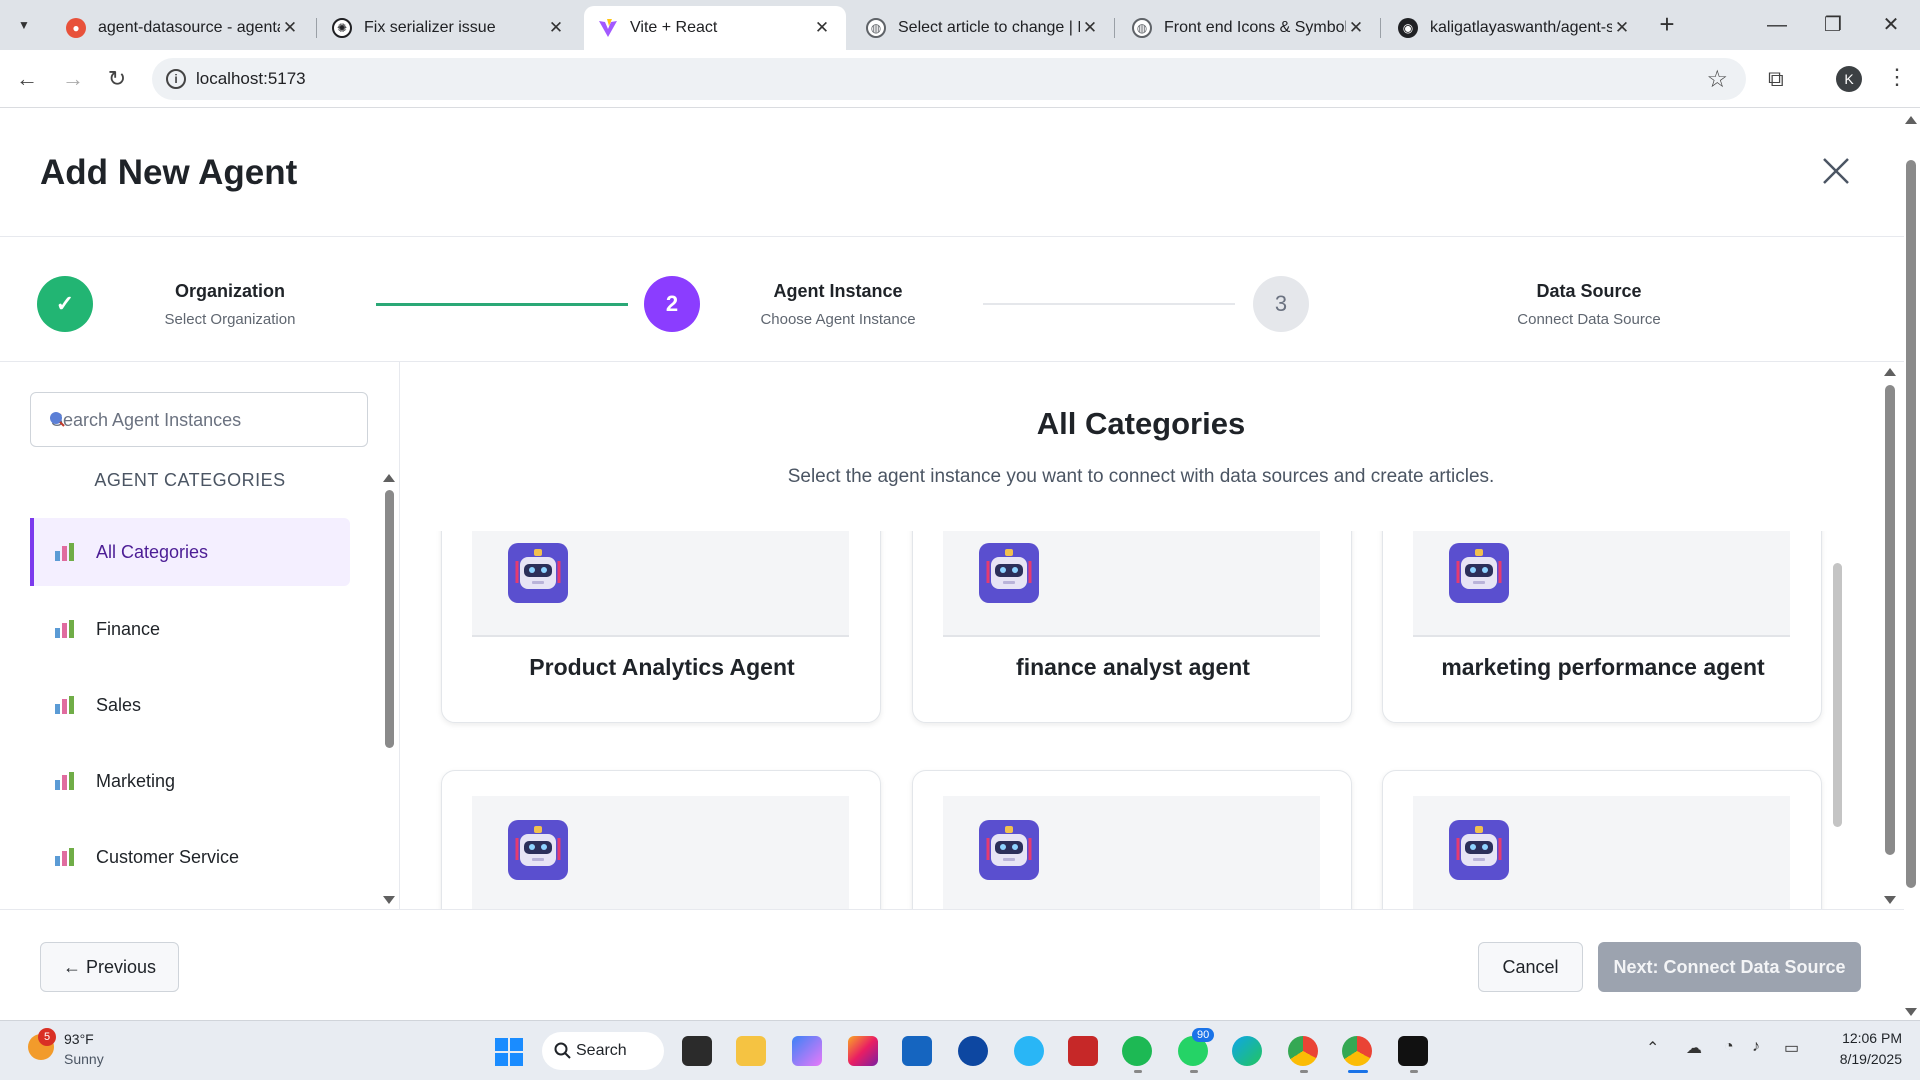 This screenshot has width=1920, height=1080. I want to click on wifi-icon: ◔, so click(1729, 1047).